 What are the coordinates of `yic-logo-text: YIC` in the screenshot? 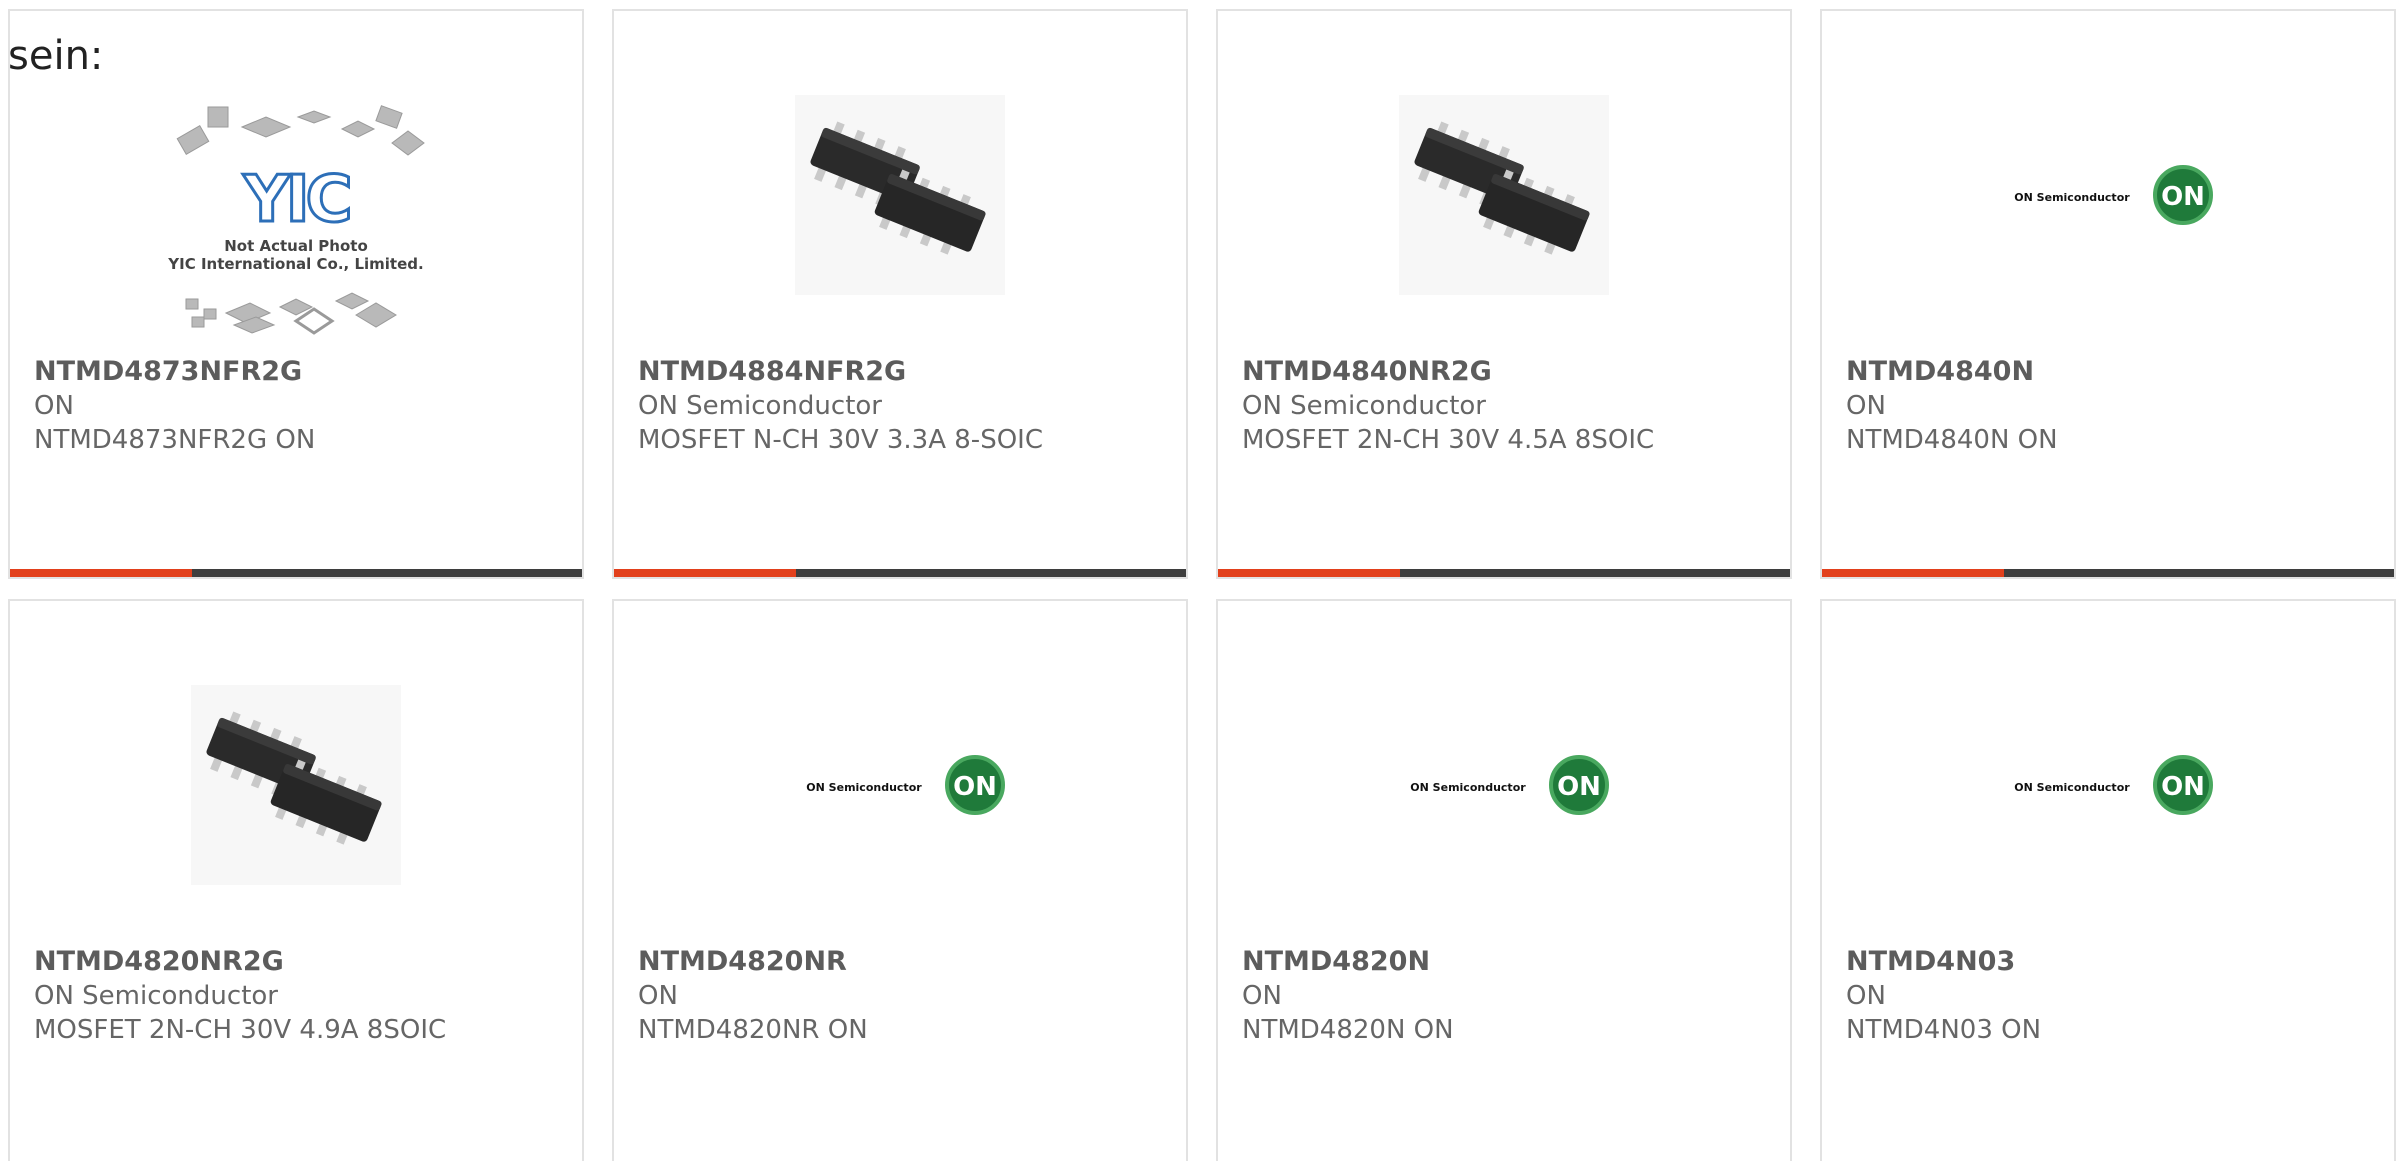 It's located at (295, 200).